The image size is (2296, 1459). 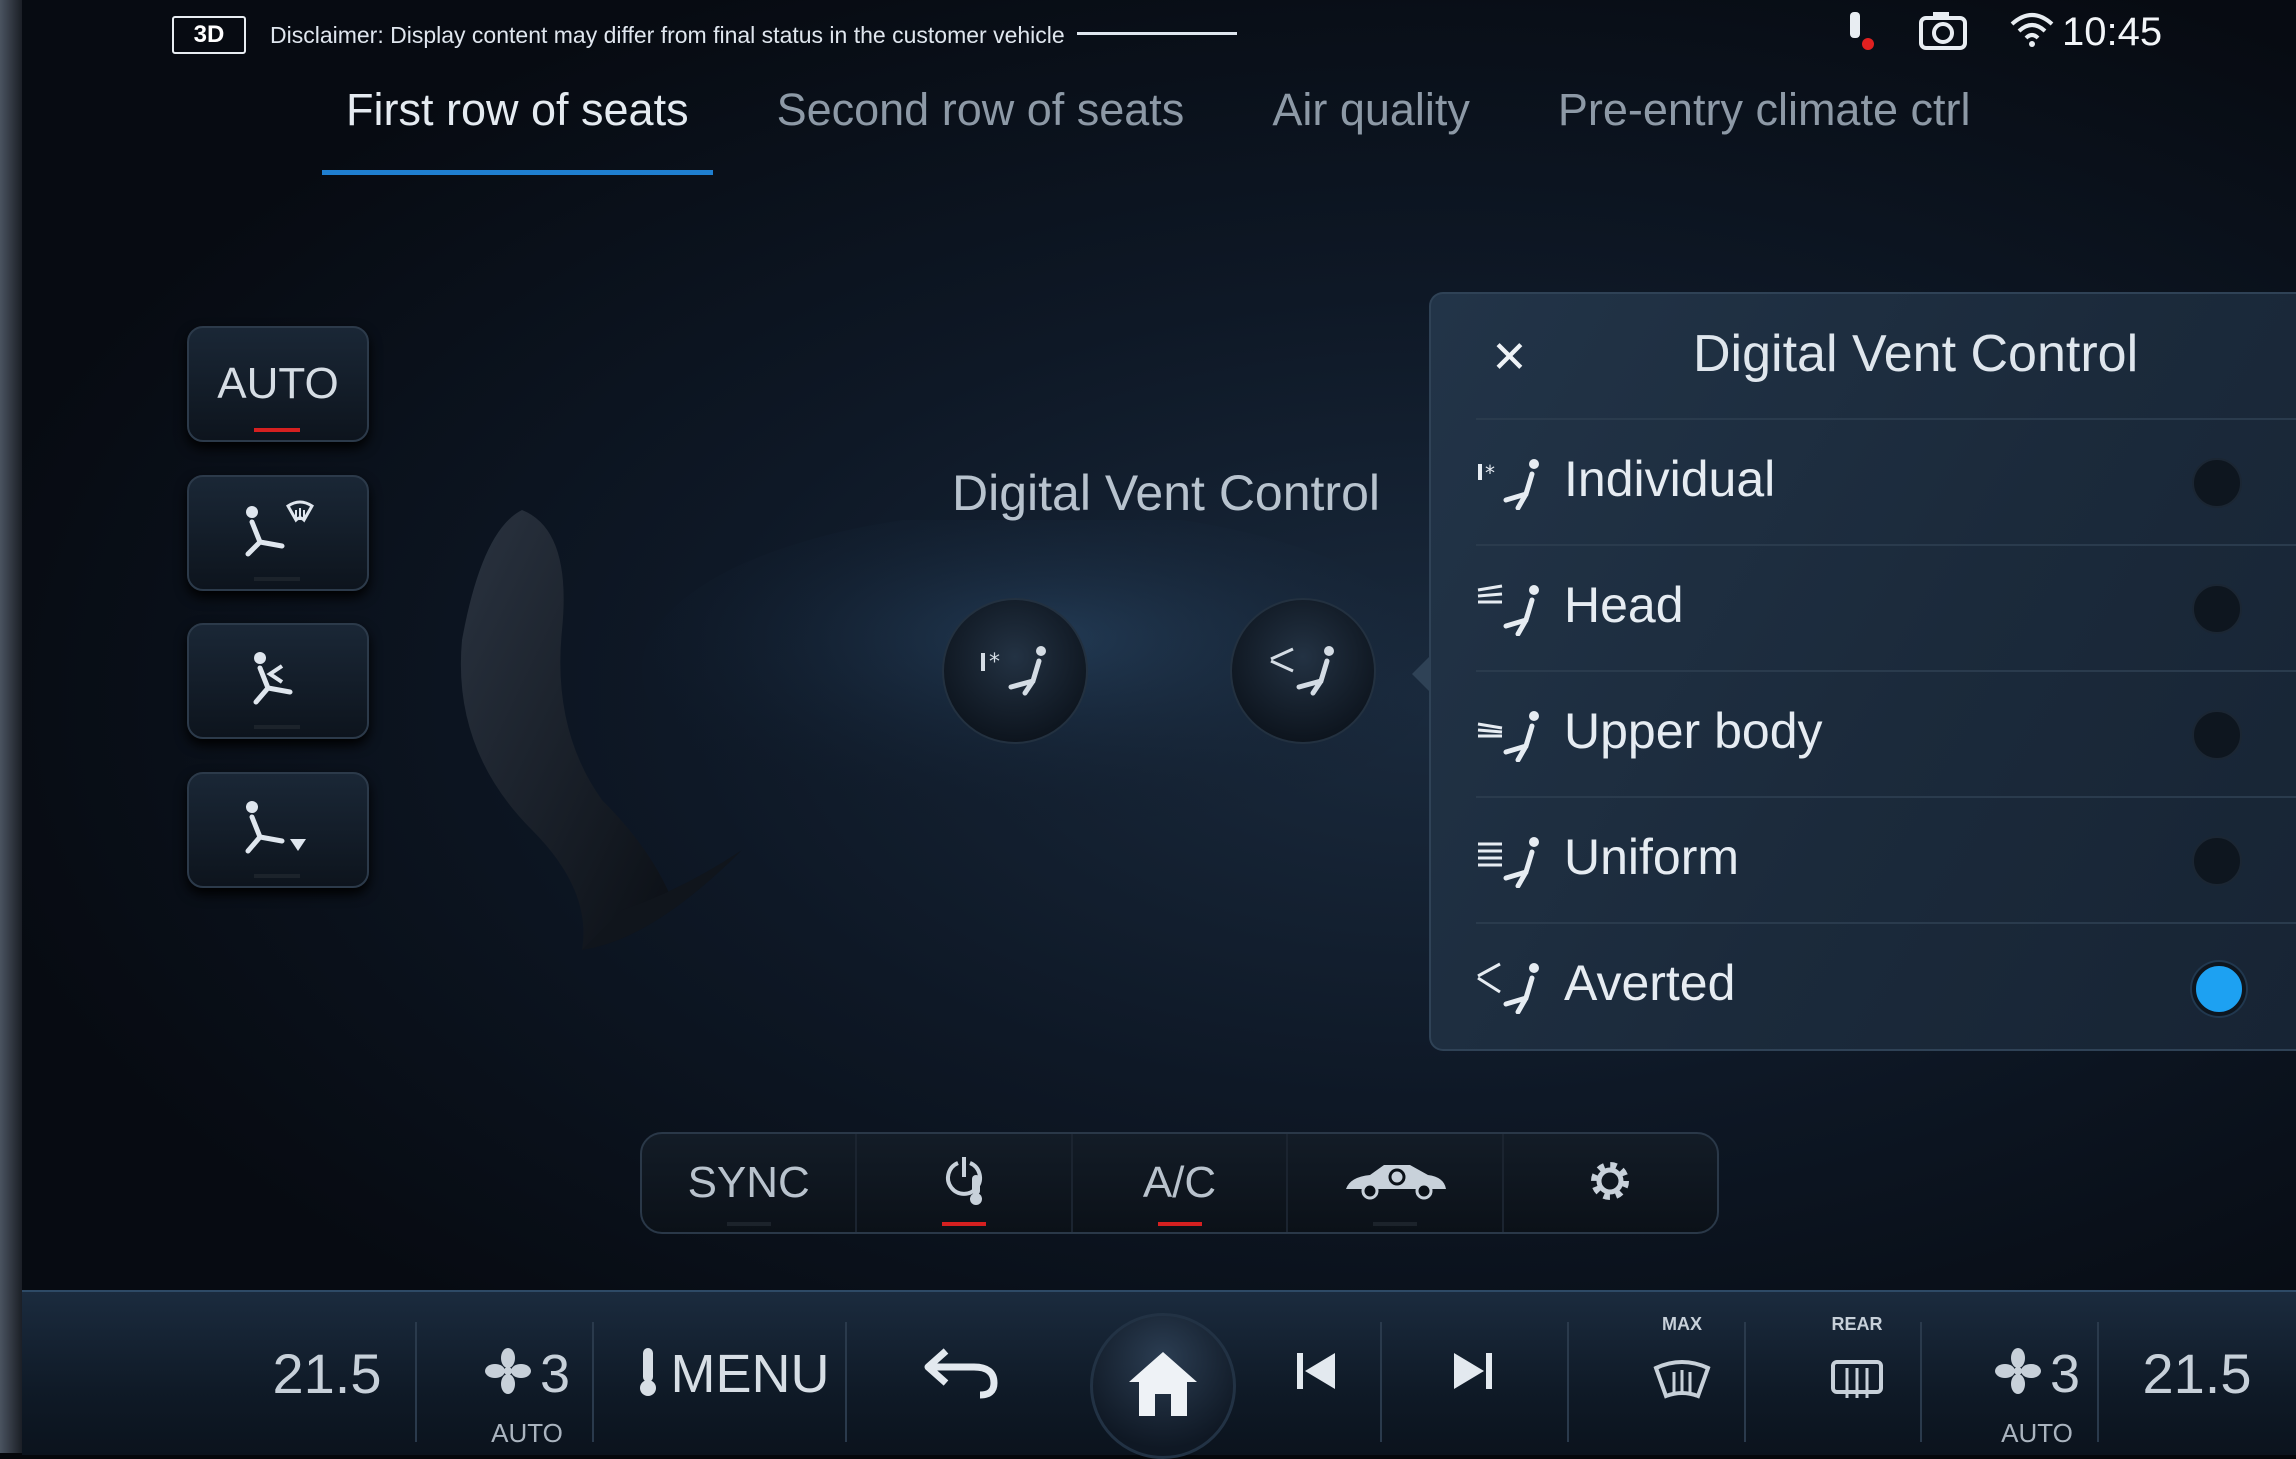 What do you see at coordinates (517, 131) in the screenshot?
I see `tab-first-row: First row of seats` at bounding box center [517, 131].